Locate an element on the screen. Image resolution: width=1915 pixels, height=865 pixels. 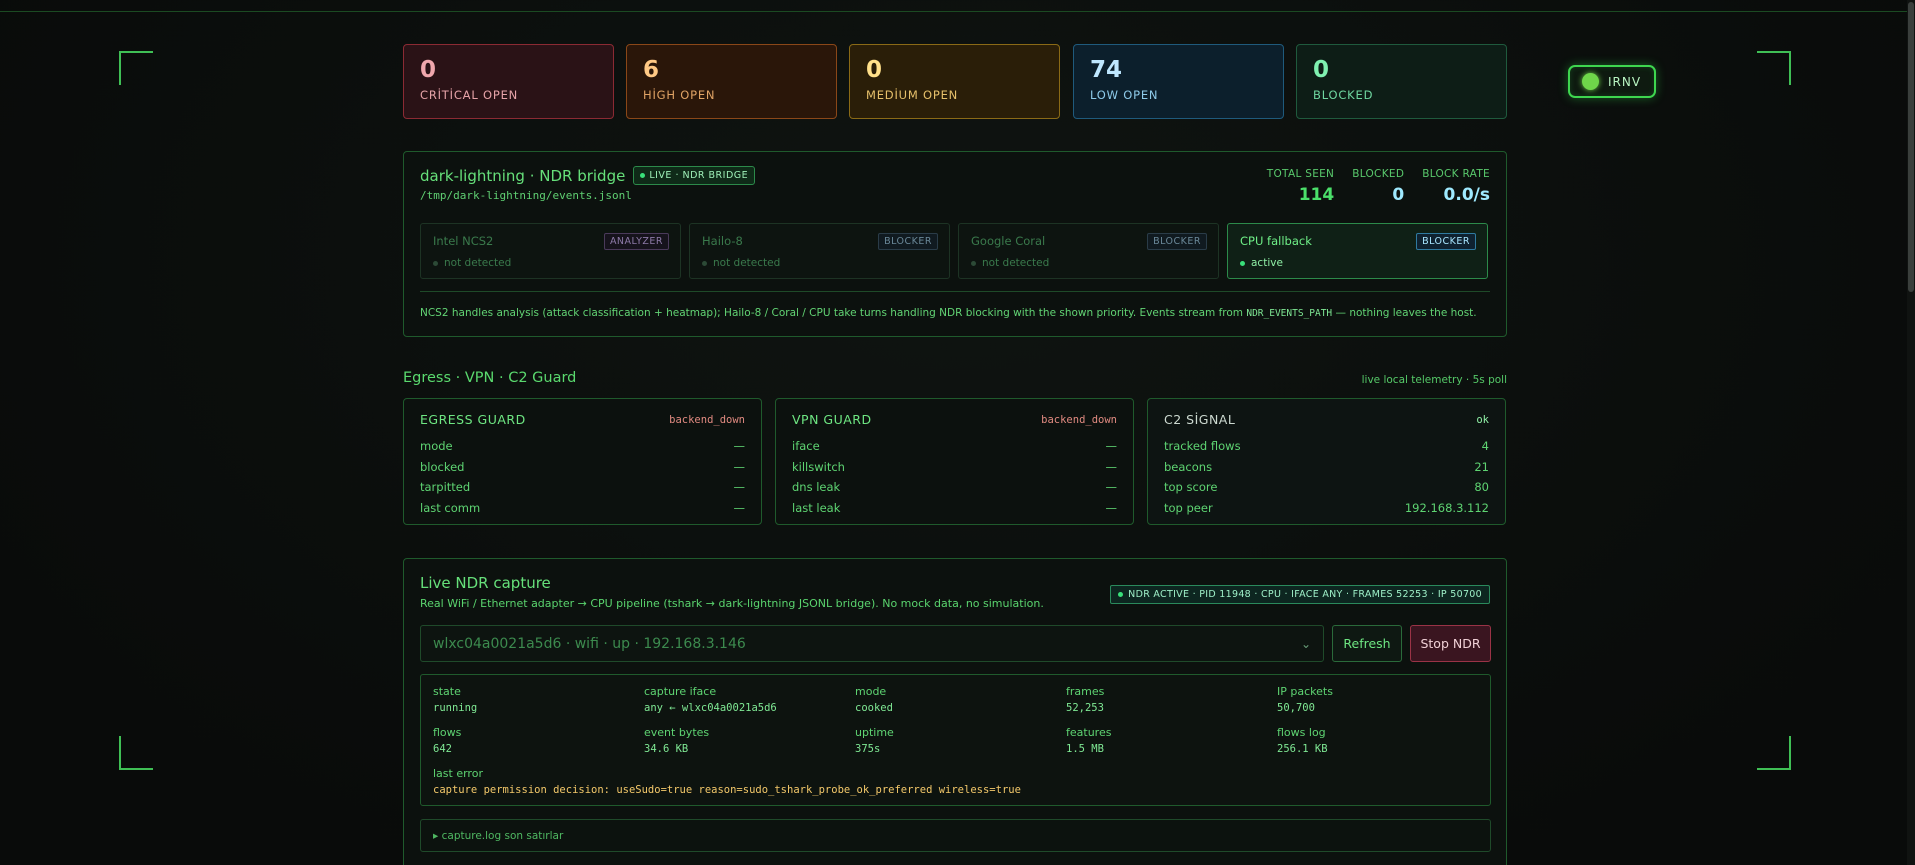
row-key: dns leak is located at coordinates (816, 487).